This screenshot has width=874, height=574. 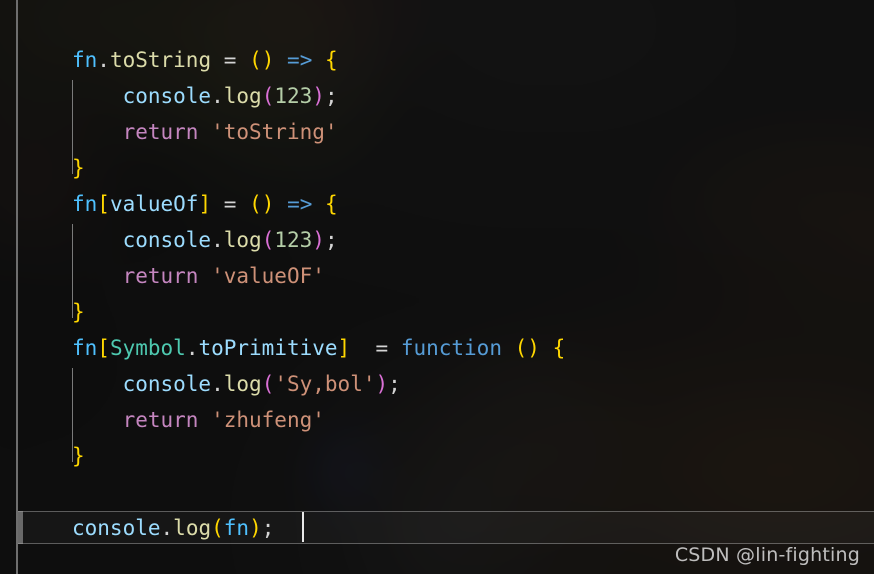 I want to click on code-line: fn[valueOf] = () => {, so click(x=205, y=204).